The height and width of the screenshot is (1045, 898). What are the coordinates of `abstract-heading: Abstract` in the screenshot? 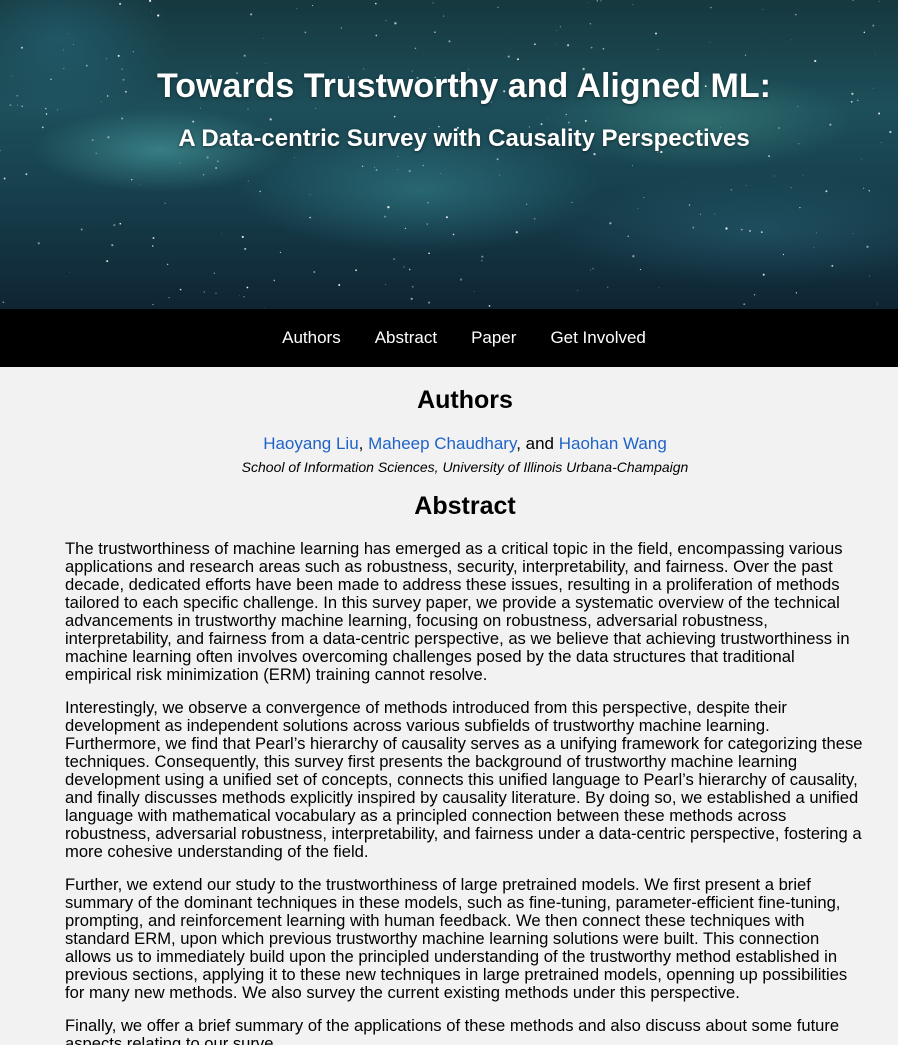 It's located at (465, 506).